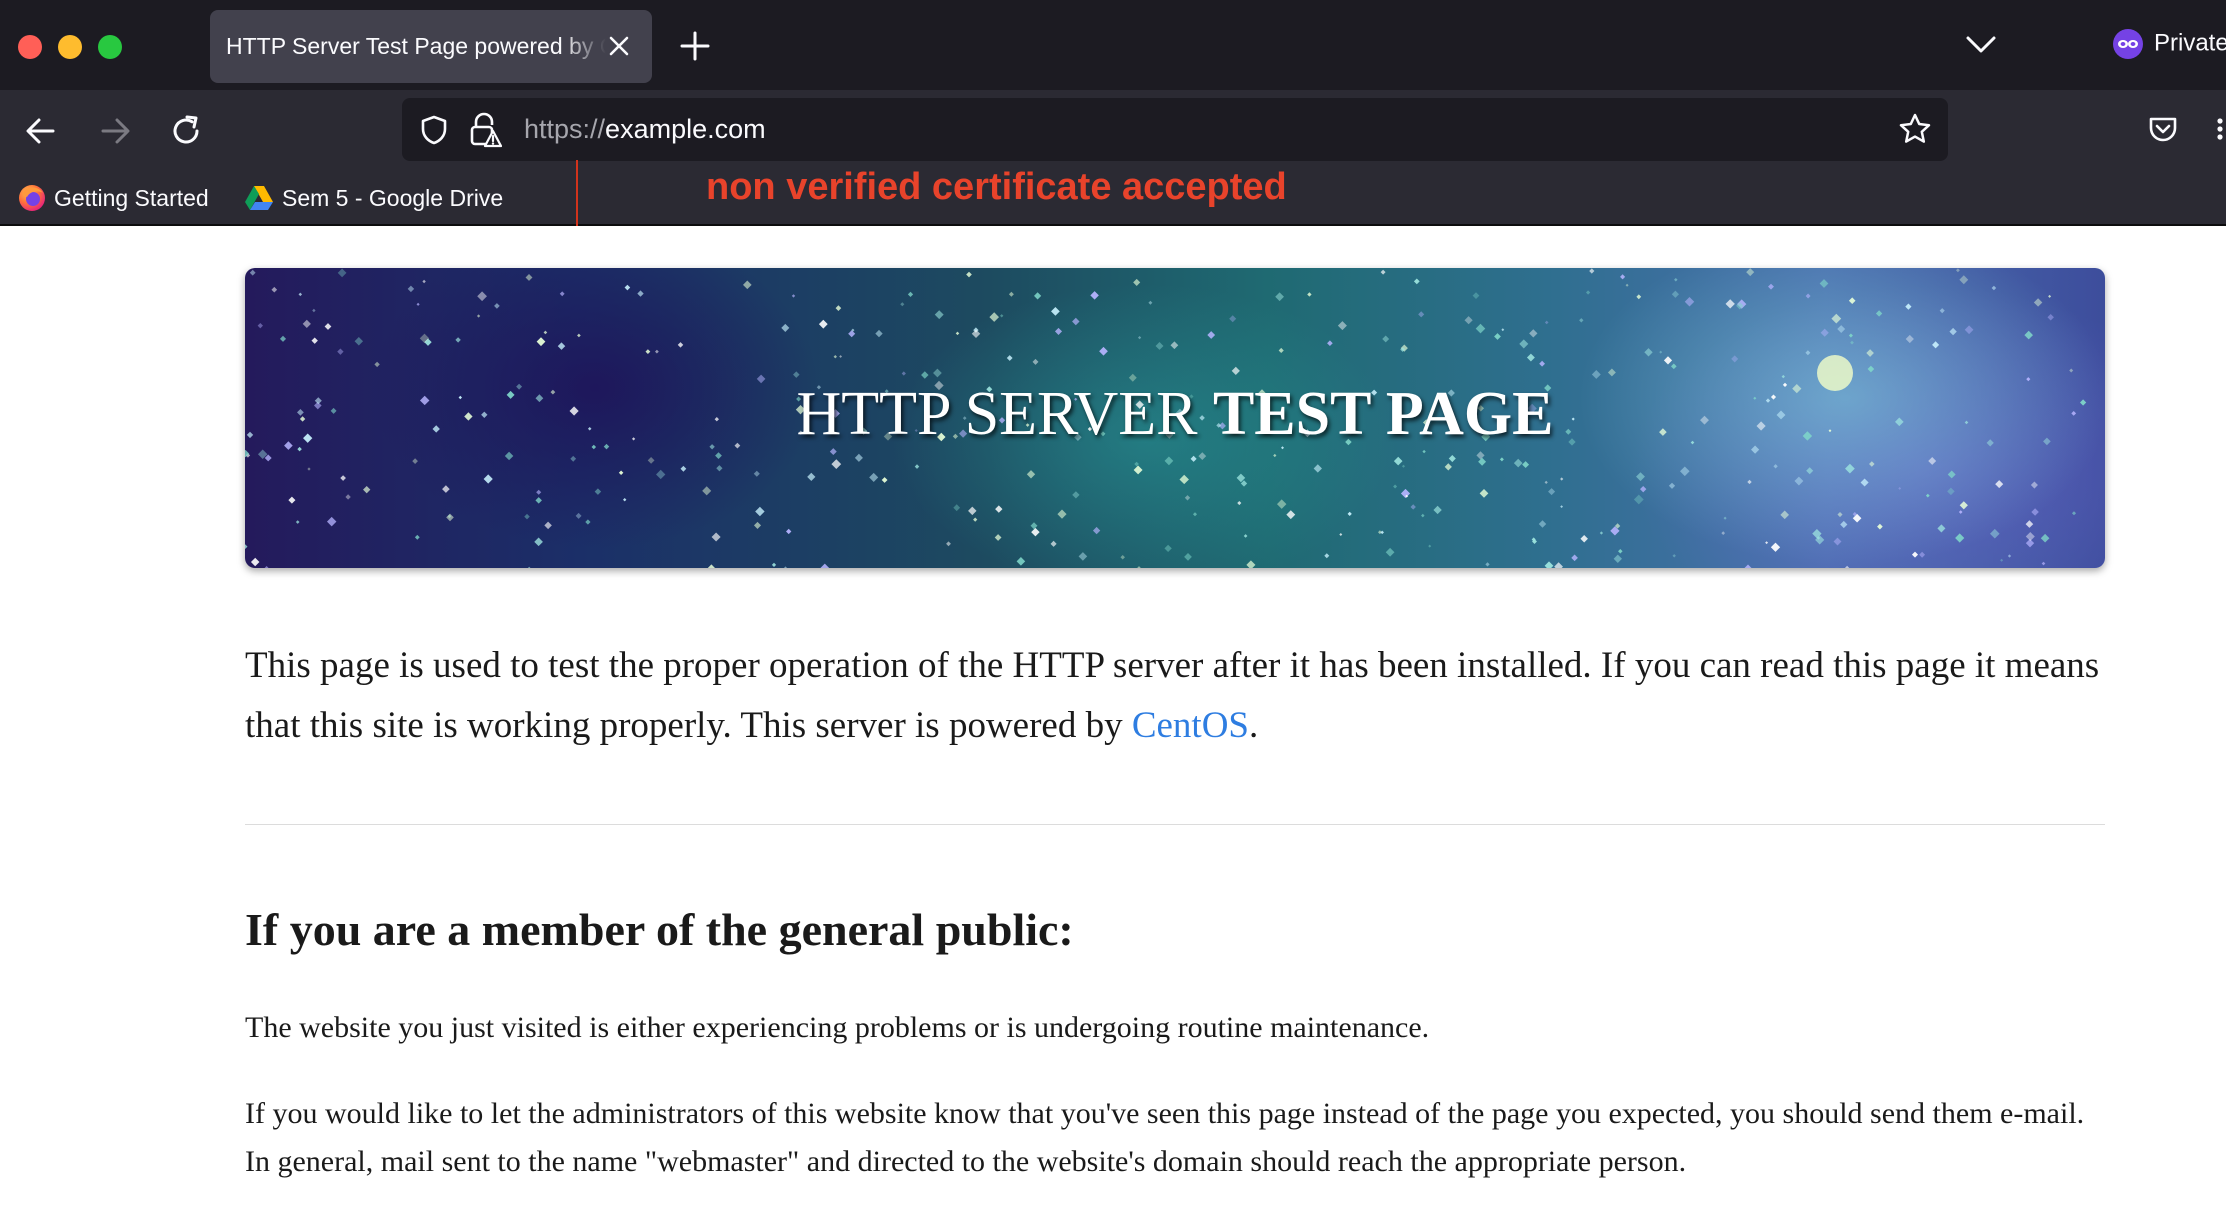 This screenshot has width=2226, height=1226. Describe the element at coordinates (485, 130) in the screenshot. I see `lock-warning-icon` at that location.